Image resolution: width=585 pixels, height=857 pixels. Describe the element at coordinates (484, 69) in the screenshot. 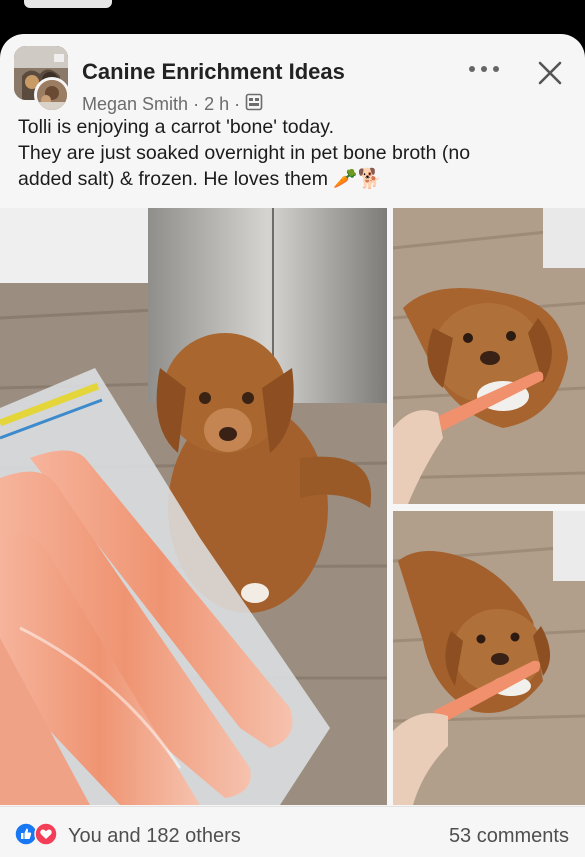

I see `more-icon` at that location.